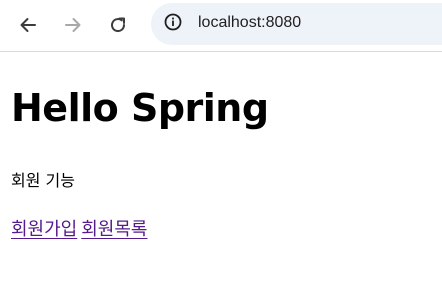 Image resolution: width=442 pixels, height=297 pixels. I want to click on signup-link: 회원가입, so click(44, 229).